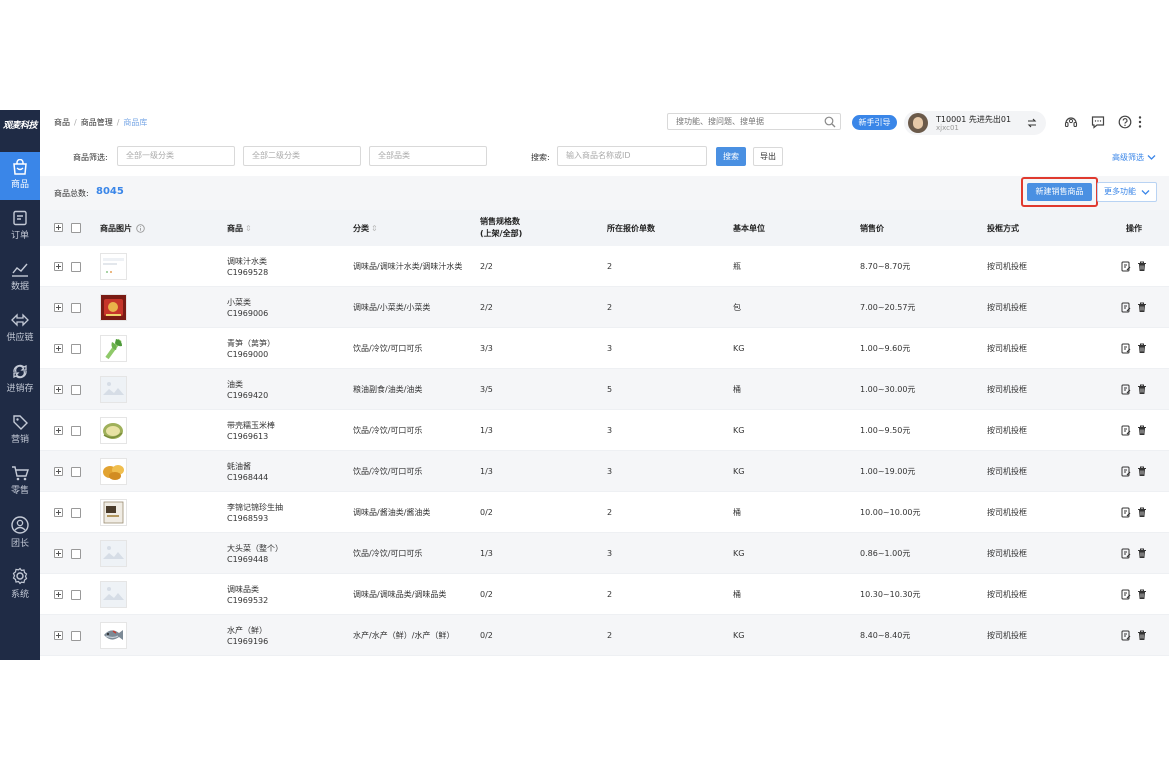  I want to click on global-search-box, so click(754, 121).